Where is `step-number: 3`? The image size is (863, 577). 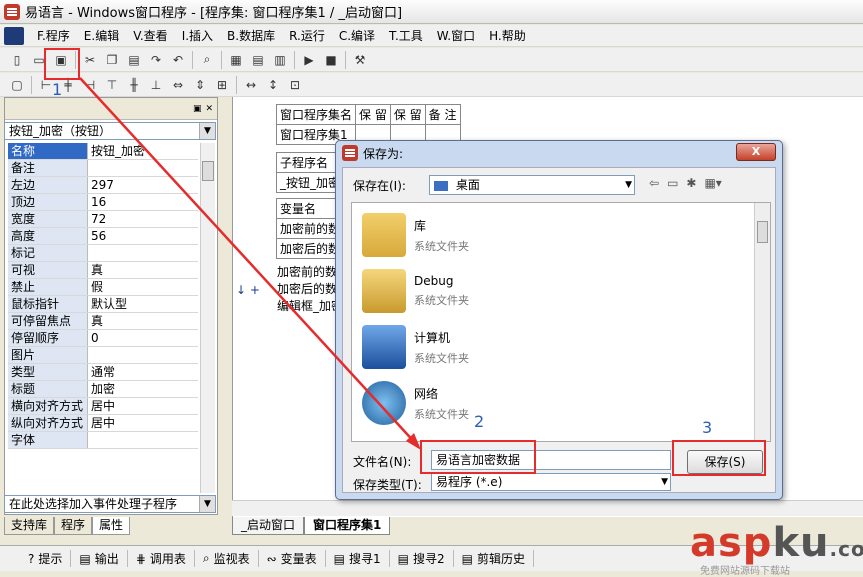
step-number: 3 is located at coordinates (707, 427).